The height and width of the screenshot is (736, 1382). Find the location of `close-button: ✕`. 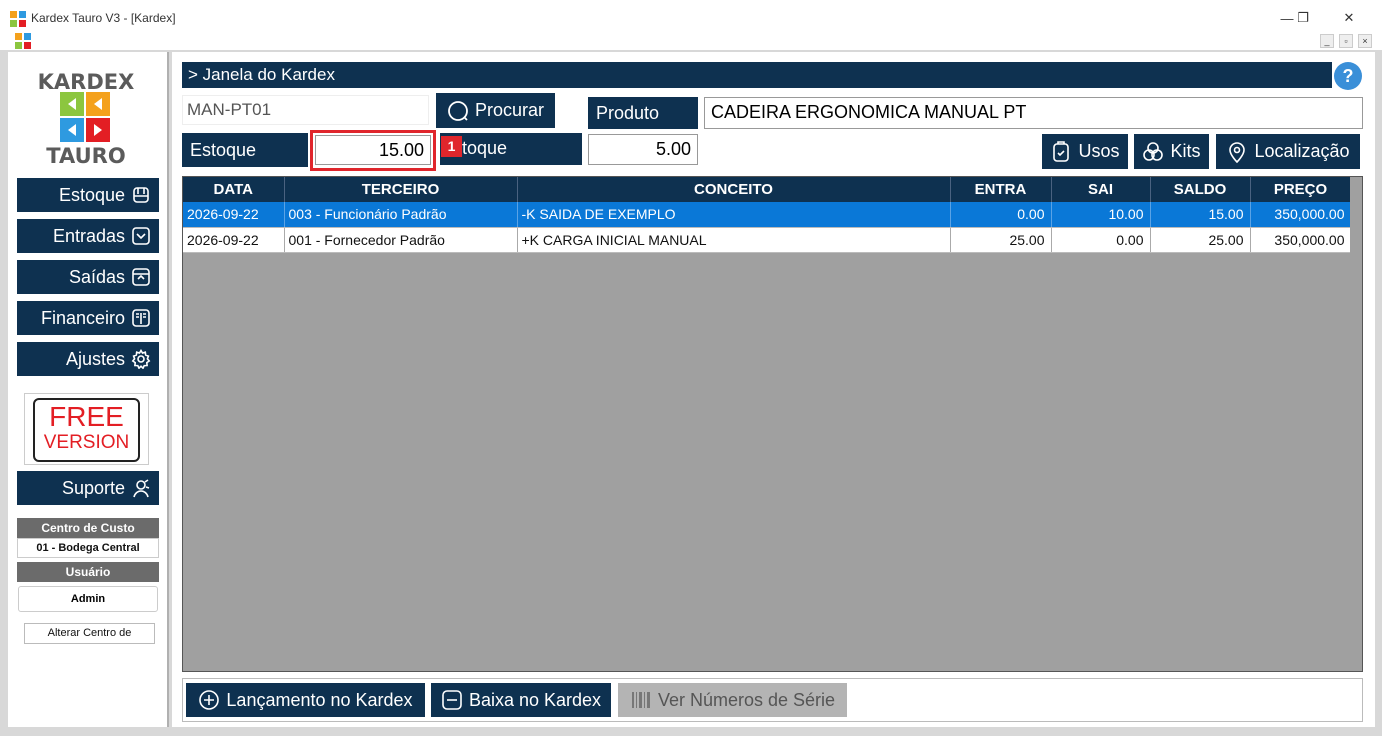

close-button: ✕ is located at coordinates (1349, 18).